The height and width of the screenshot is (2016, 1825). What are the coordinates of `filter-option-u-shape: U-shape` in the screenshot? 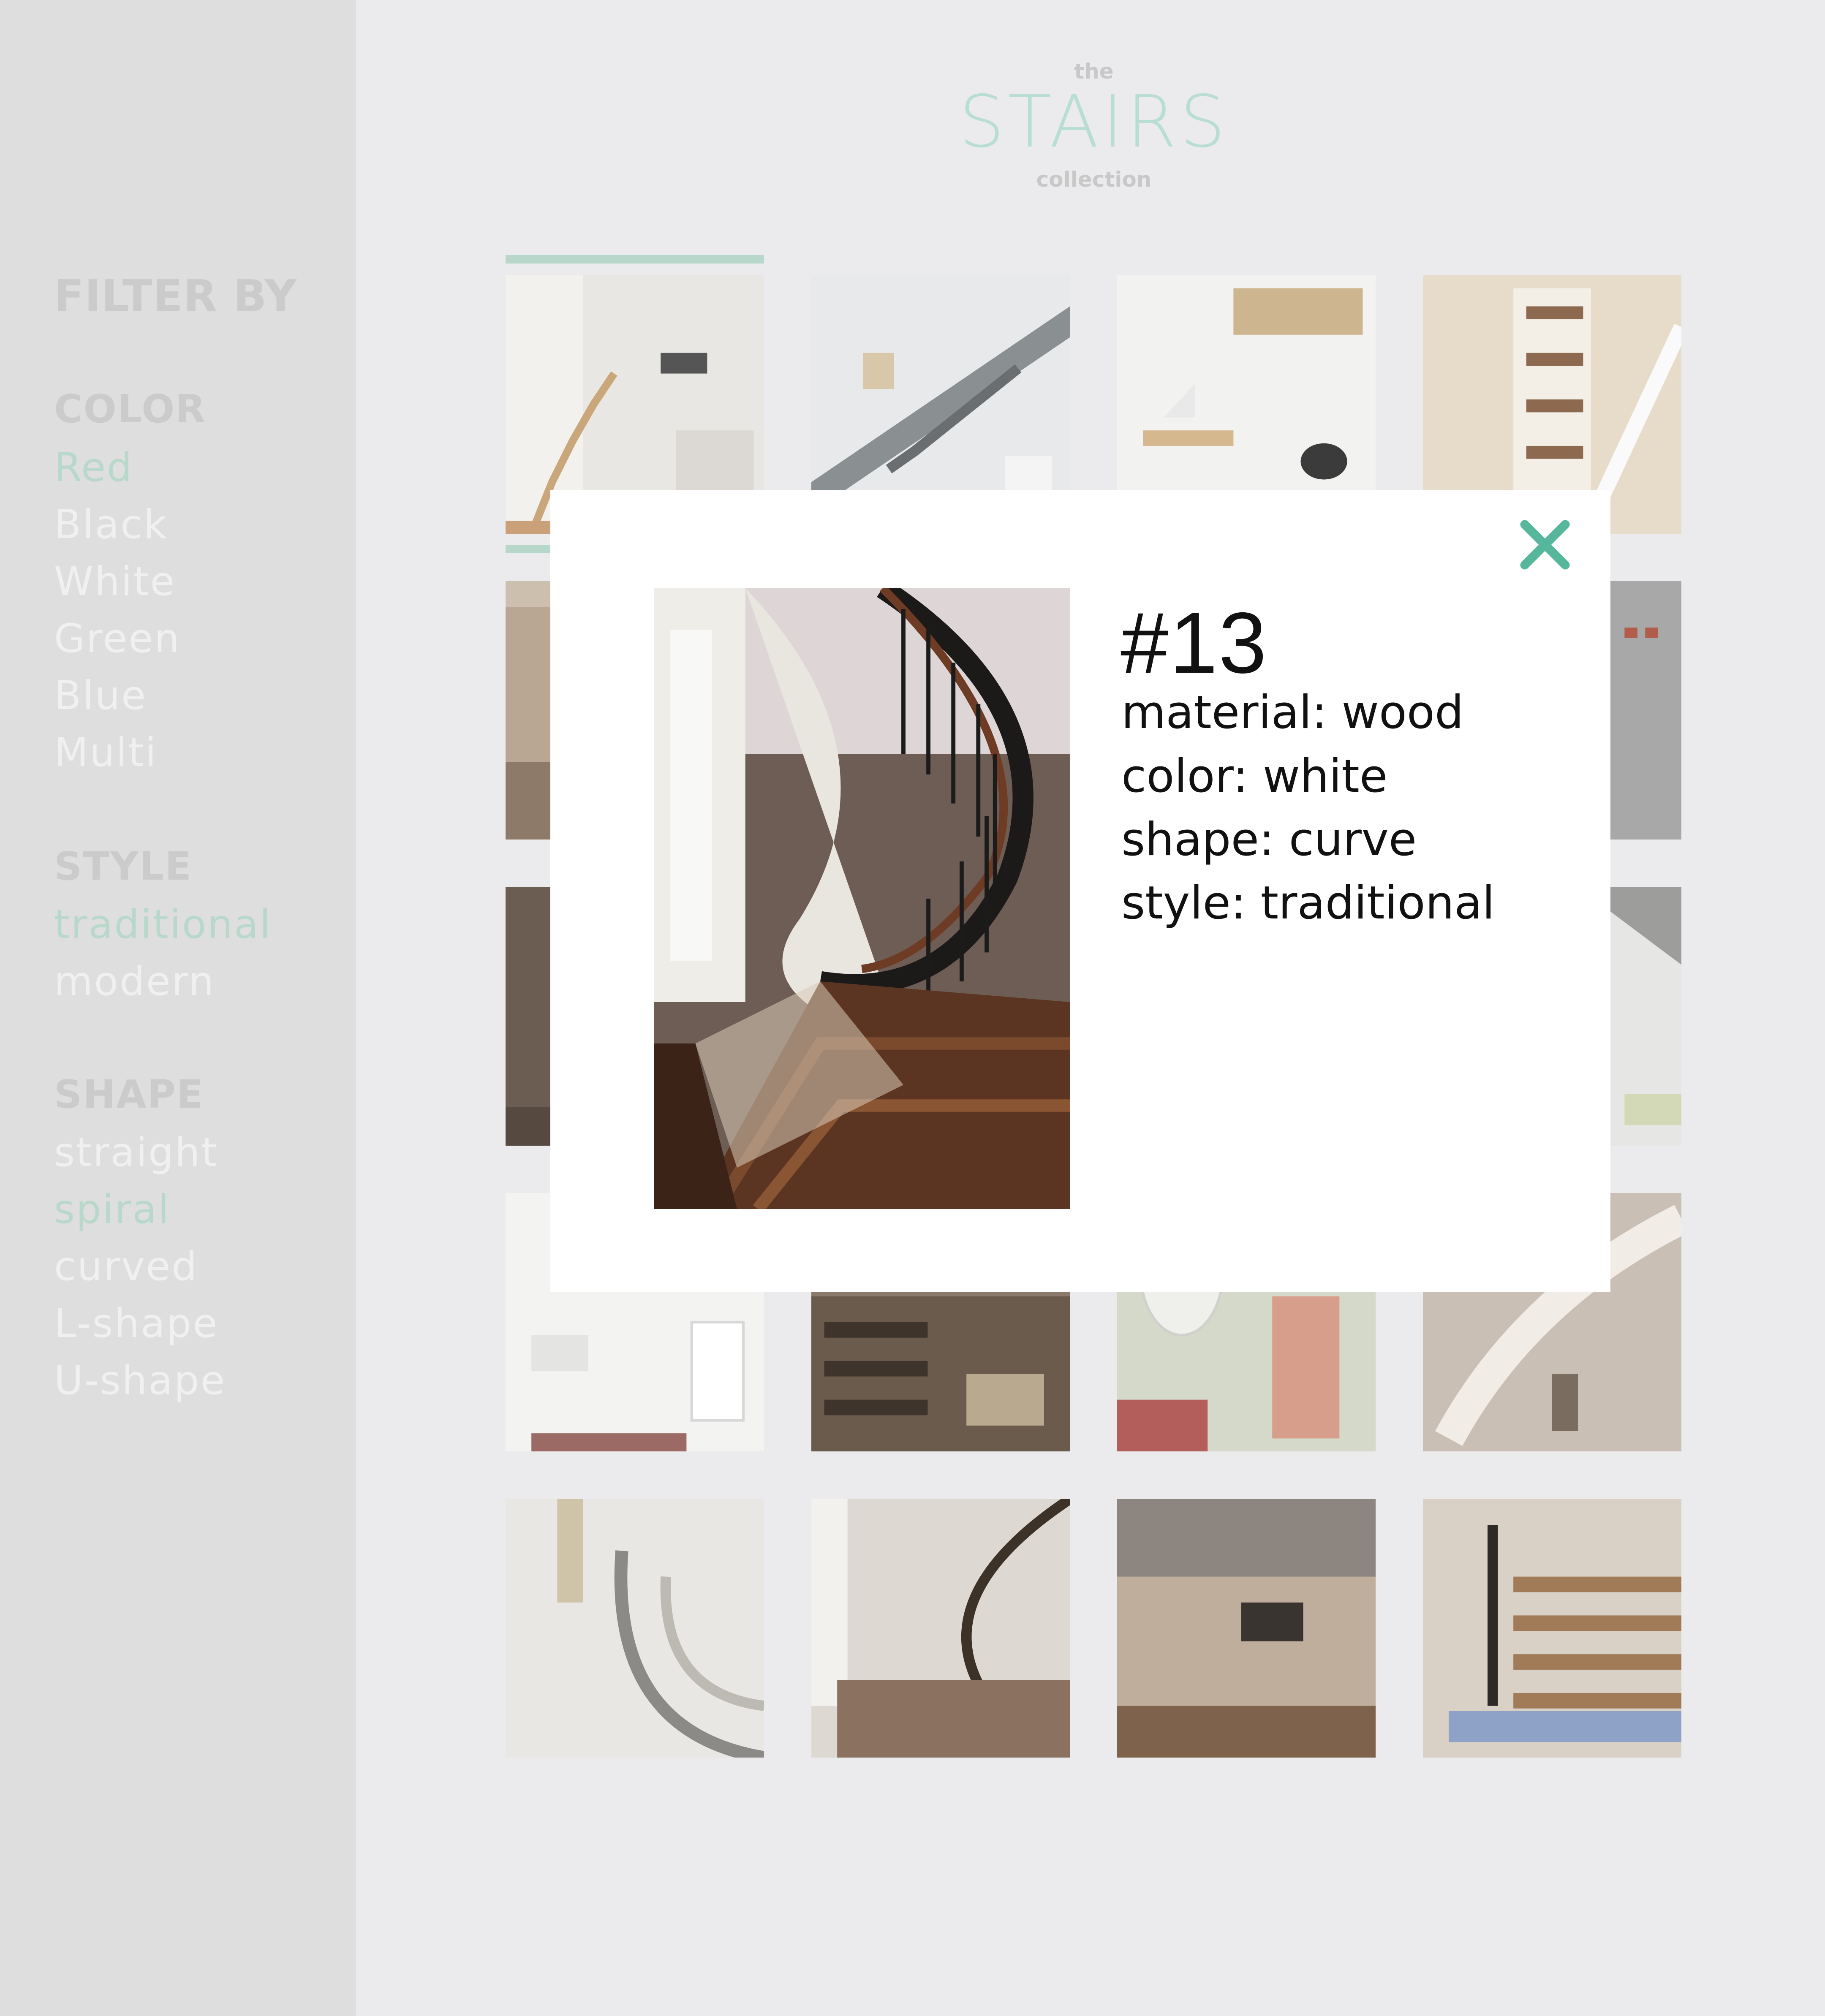 It's located at (140, 1381).